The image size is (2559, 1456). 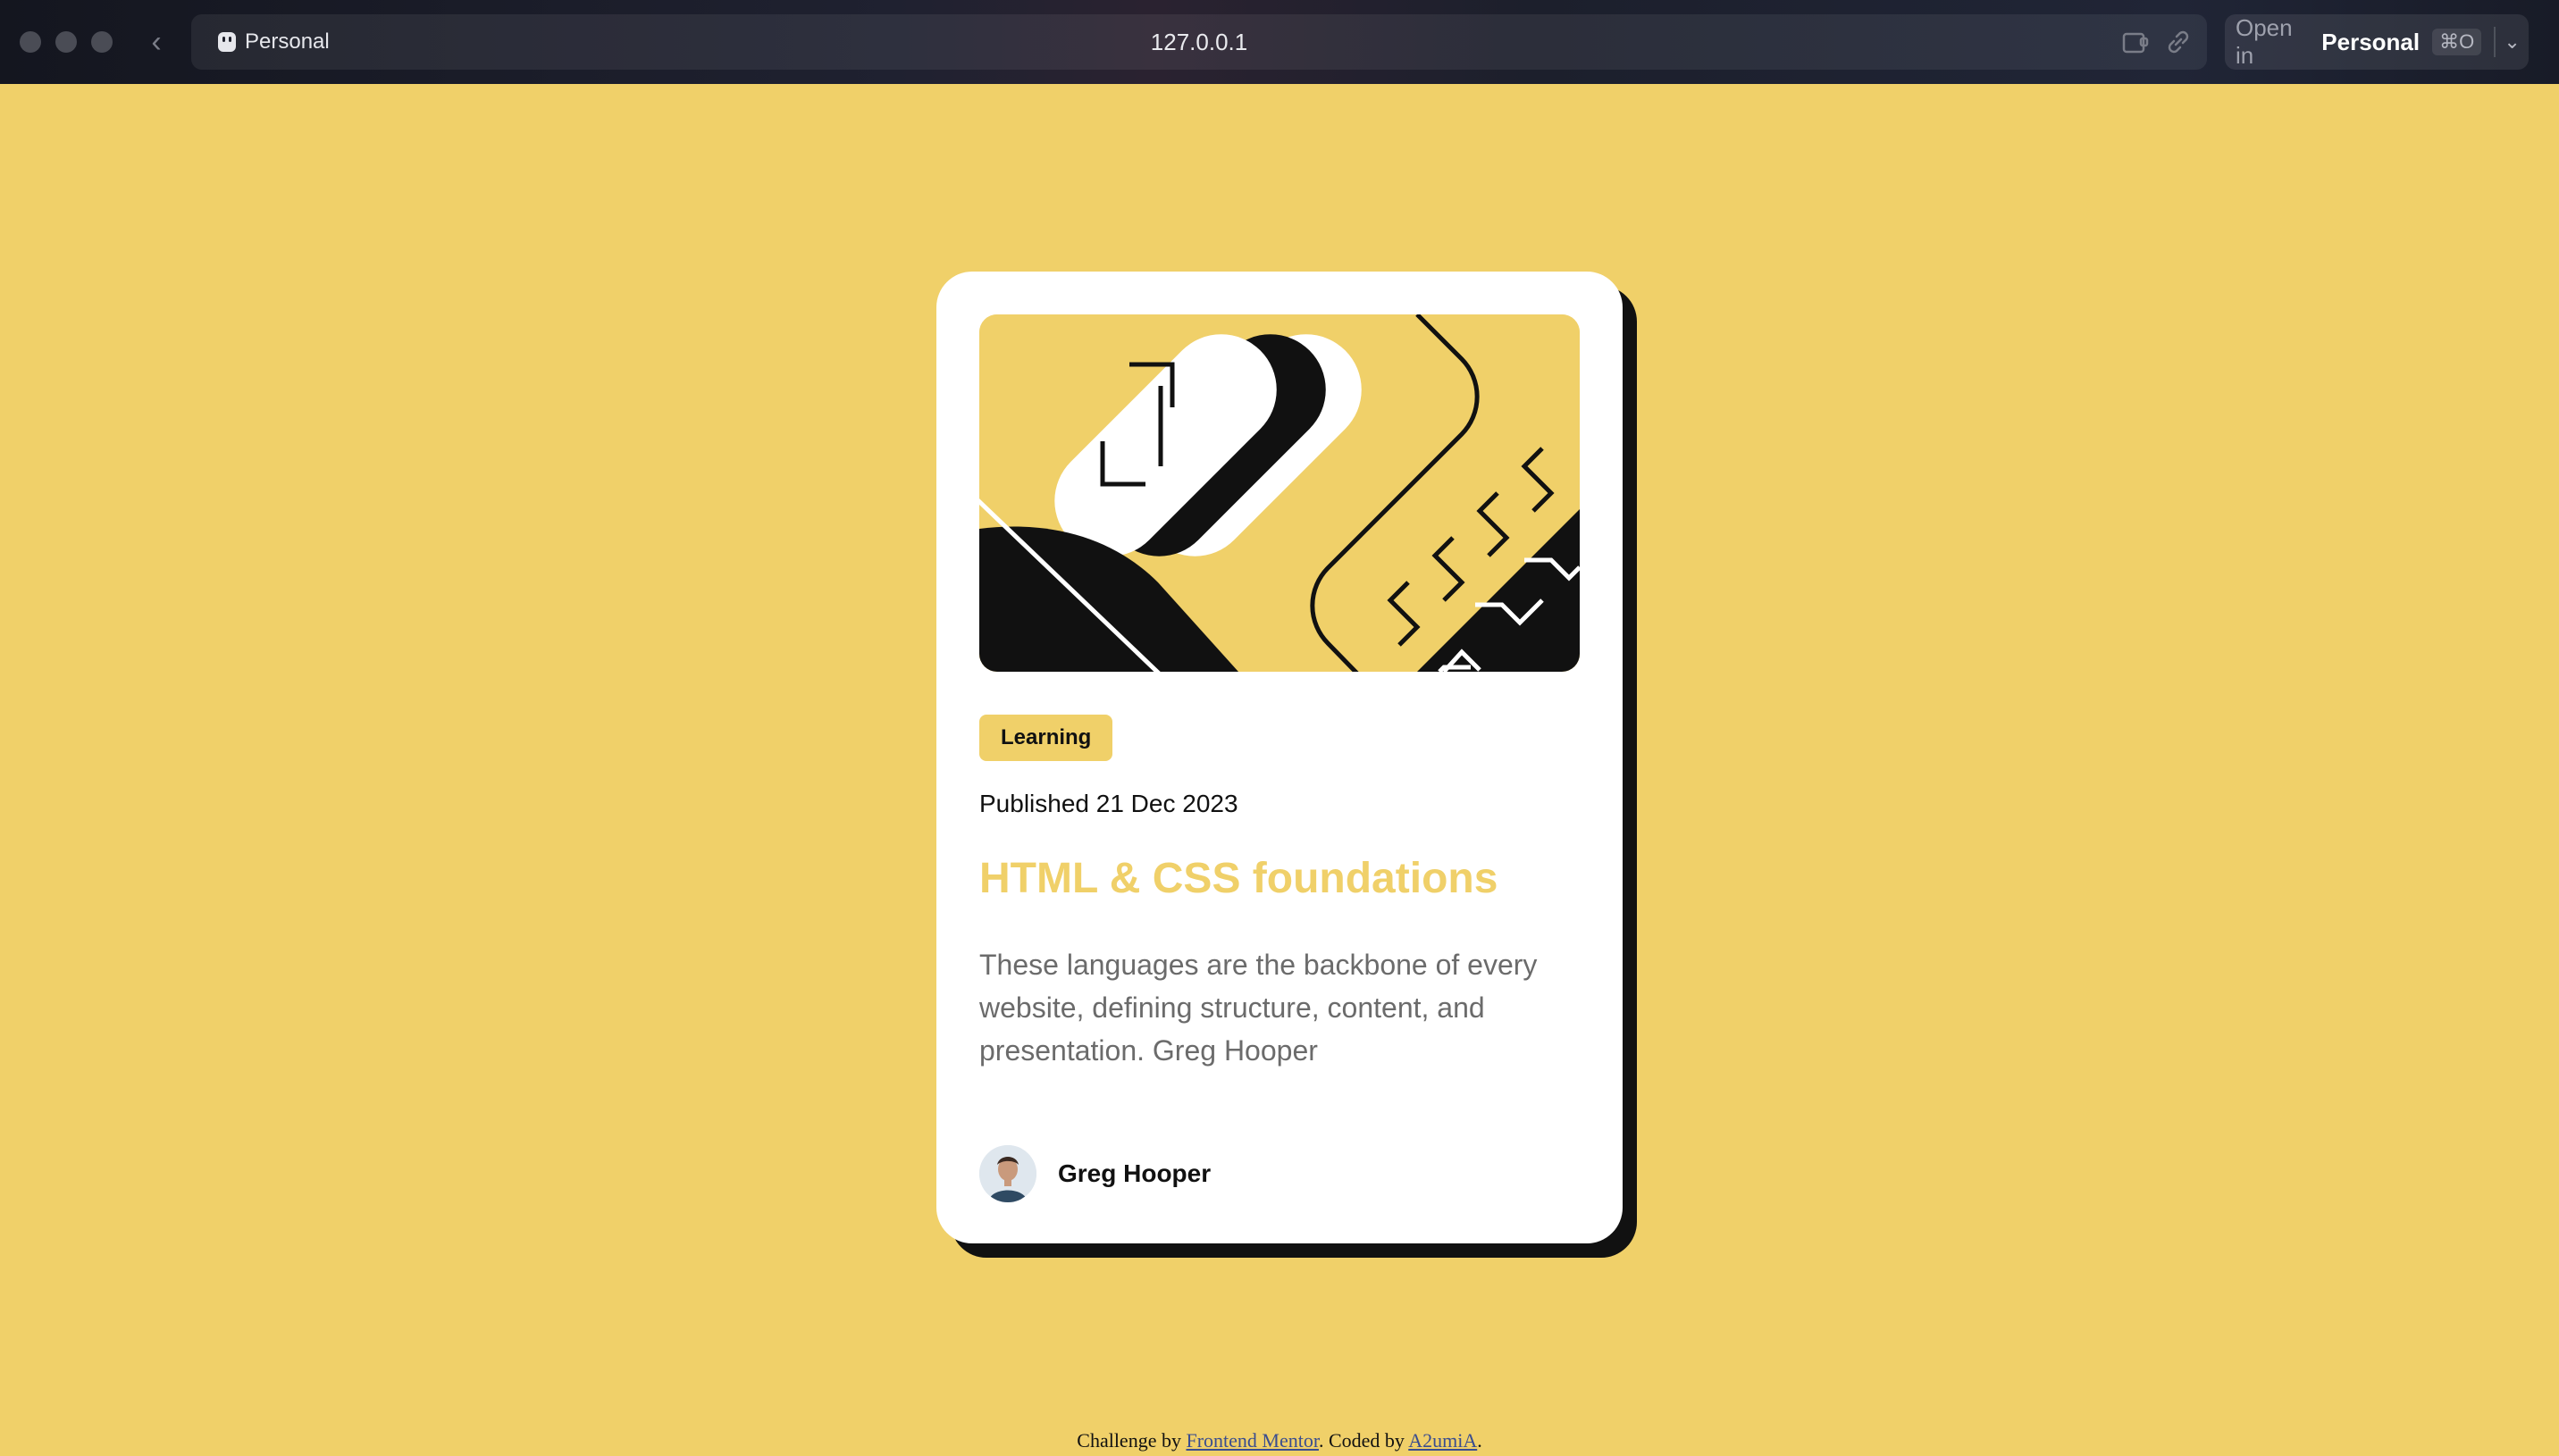 What do you see at coordinates (1480, 1440) in the screenshot?
I see `attribution-suffix: .` at bounding box center [1480, 1440].